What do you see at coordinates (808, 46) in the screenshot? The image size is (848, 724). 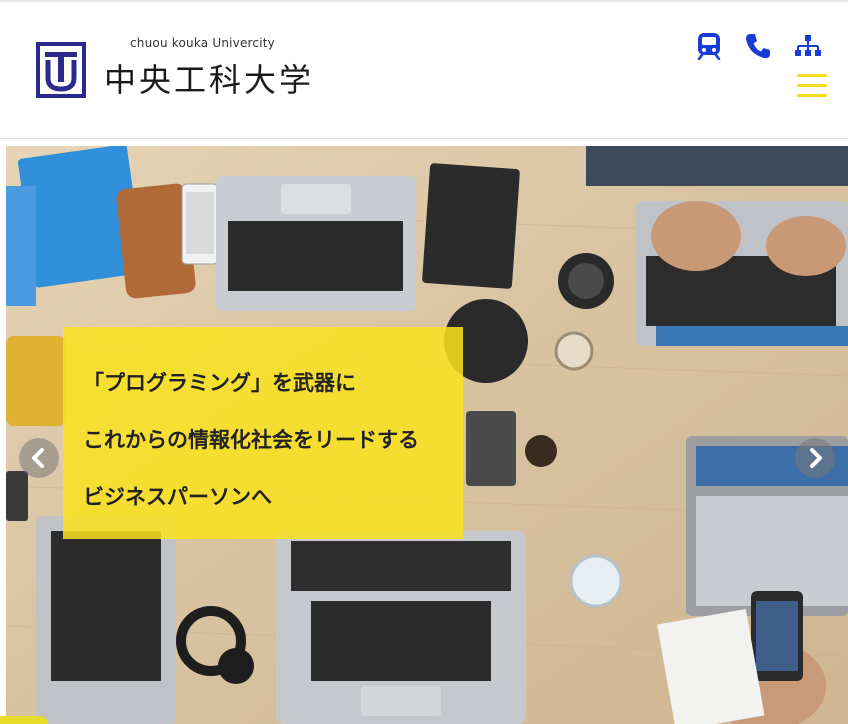 I see `sitemap-icon` at bounding box center [808, 46].